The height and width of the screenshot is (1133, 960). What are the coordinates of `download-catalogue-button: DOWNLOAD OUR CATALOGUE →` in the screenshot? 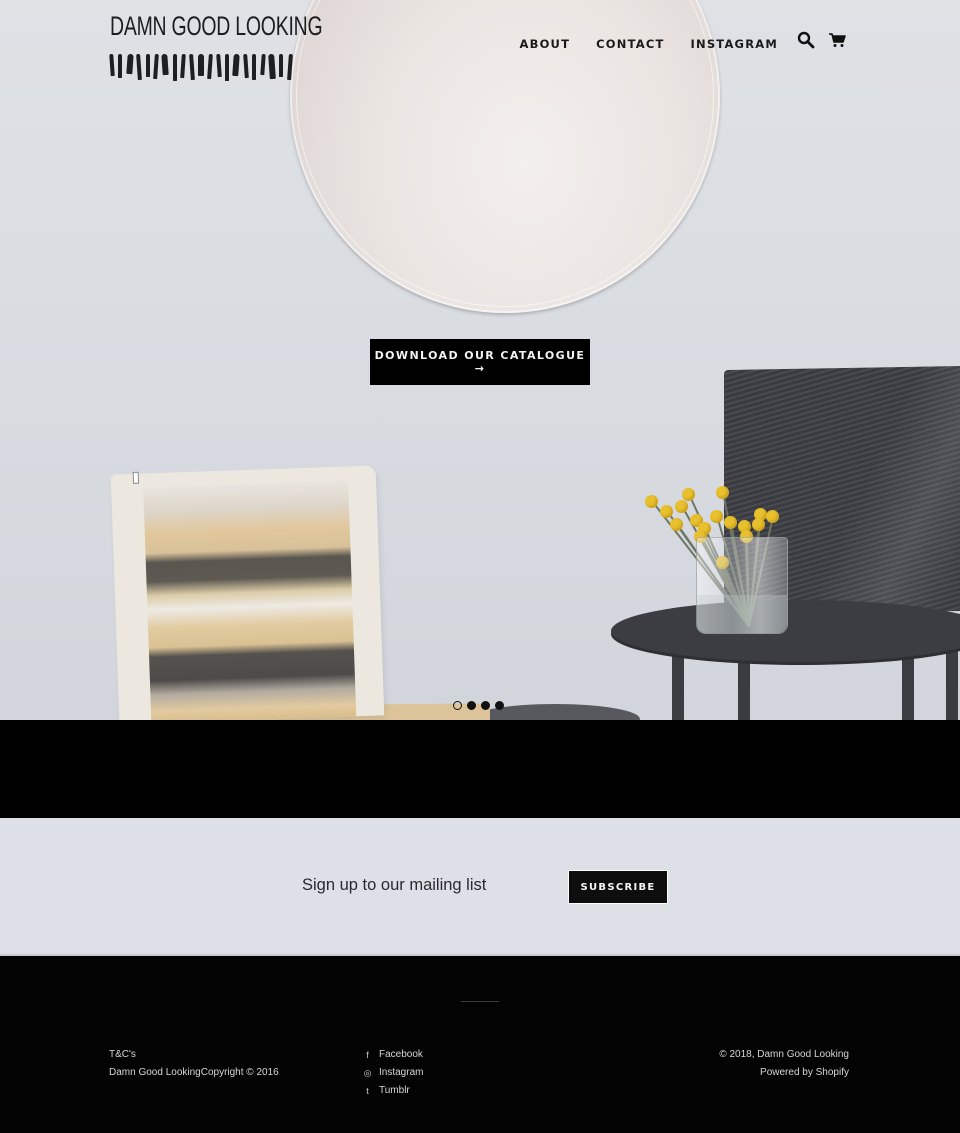 It's located at (480, 362).